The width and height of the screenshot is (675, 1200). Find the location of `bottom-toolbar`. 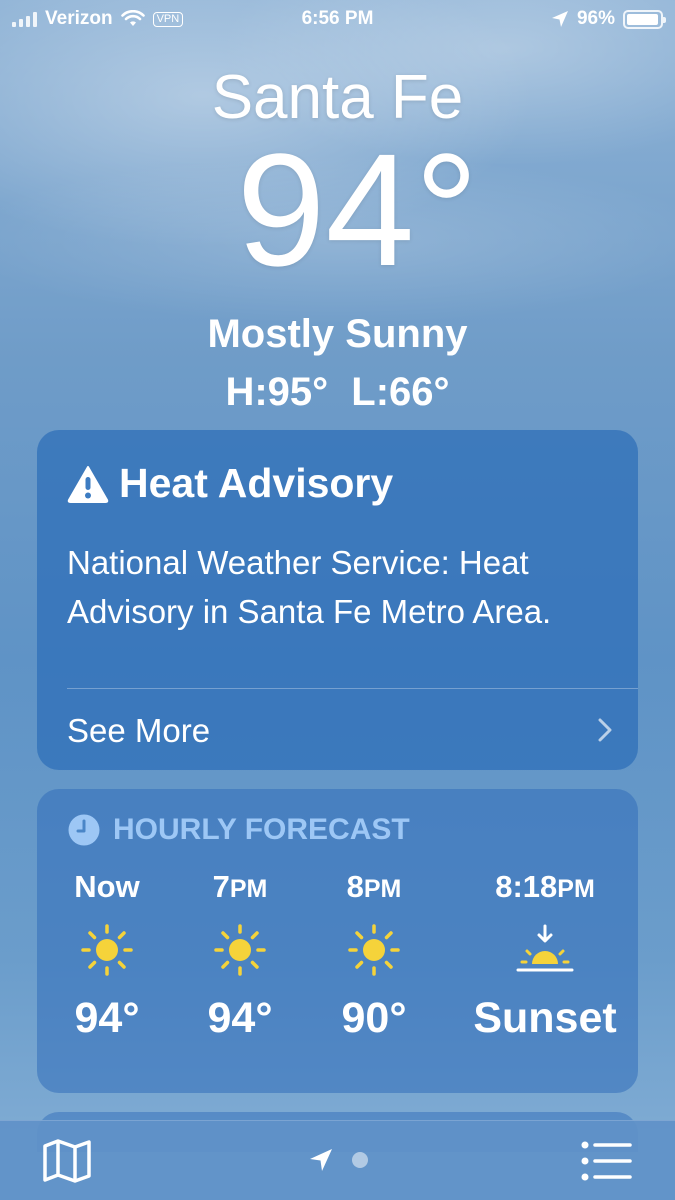

bottom-toolbar is located at coordinates (337, 1160).